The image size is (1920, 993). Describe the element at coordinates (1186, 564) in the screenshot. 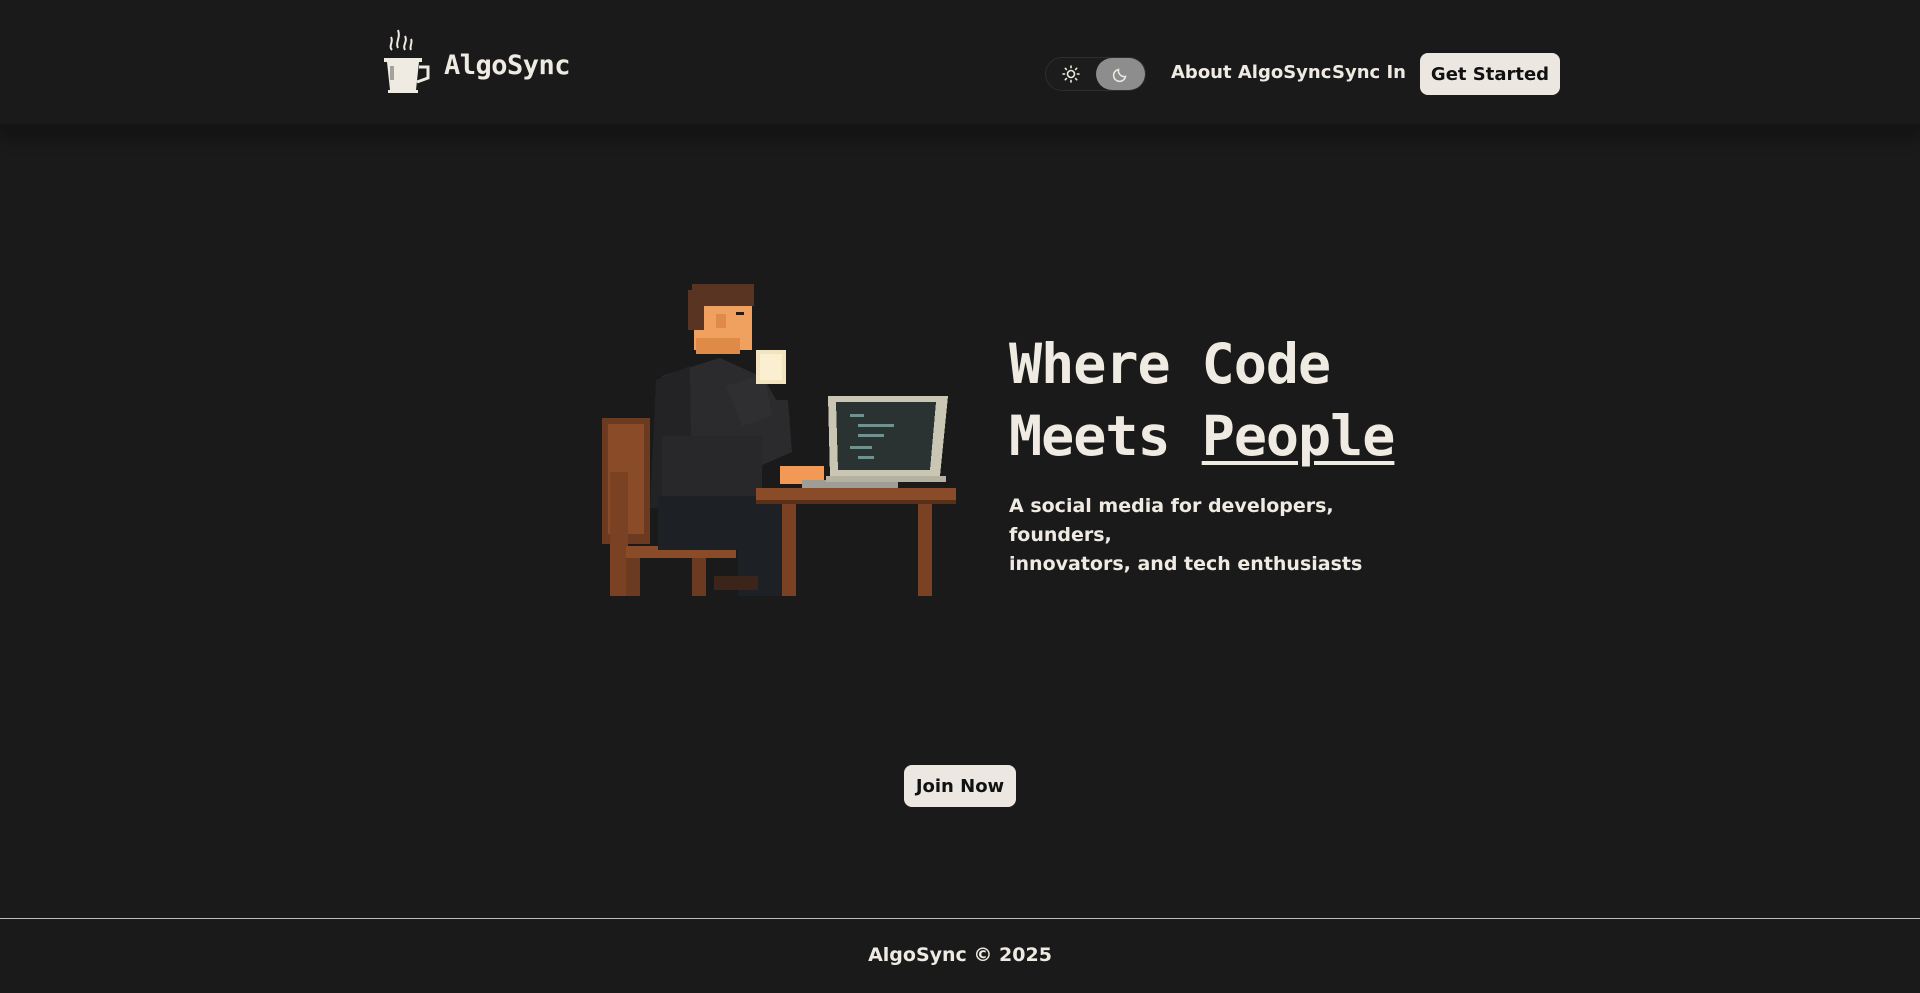

I see `hero-subtitle-line2: innovators, and tech enthusiasts` at that location.